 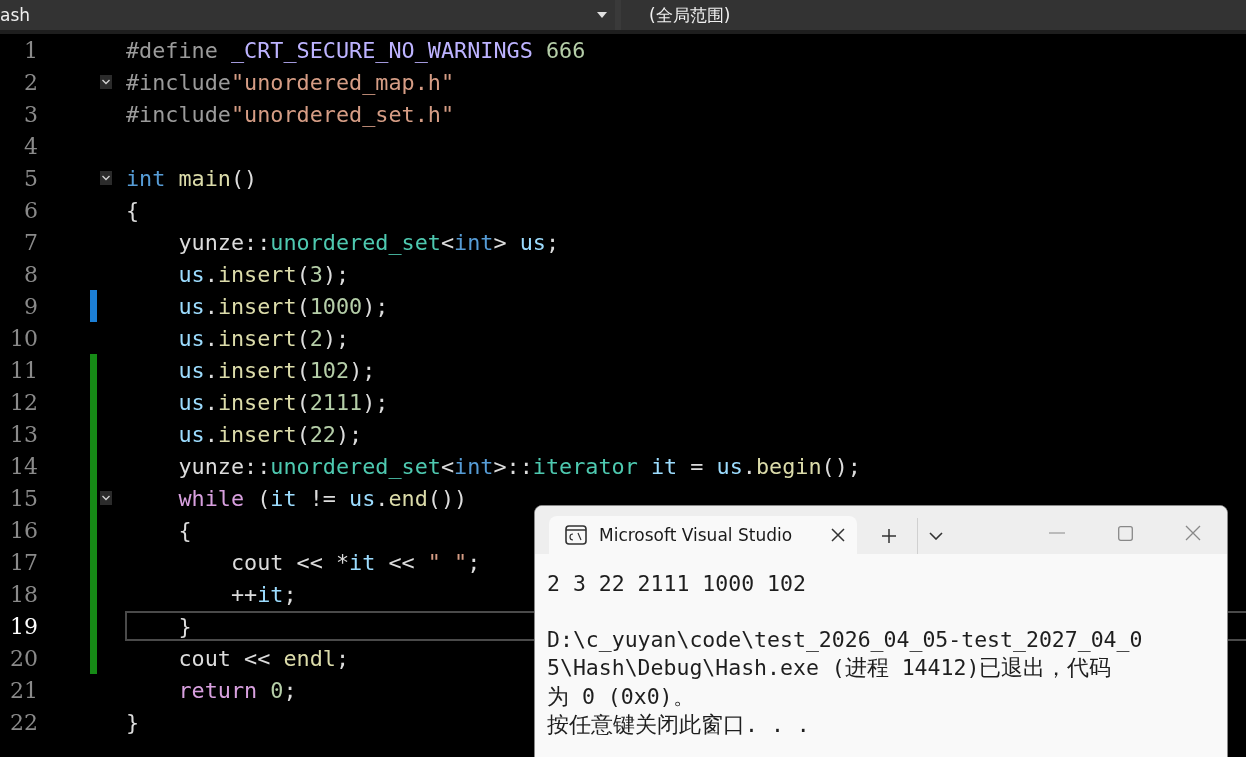 I want to click on close-icon, so click(x=1193, y=533).